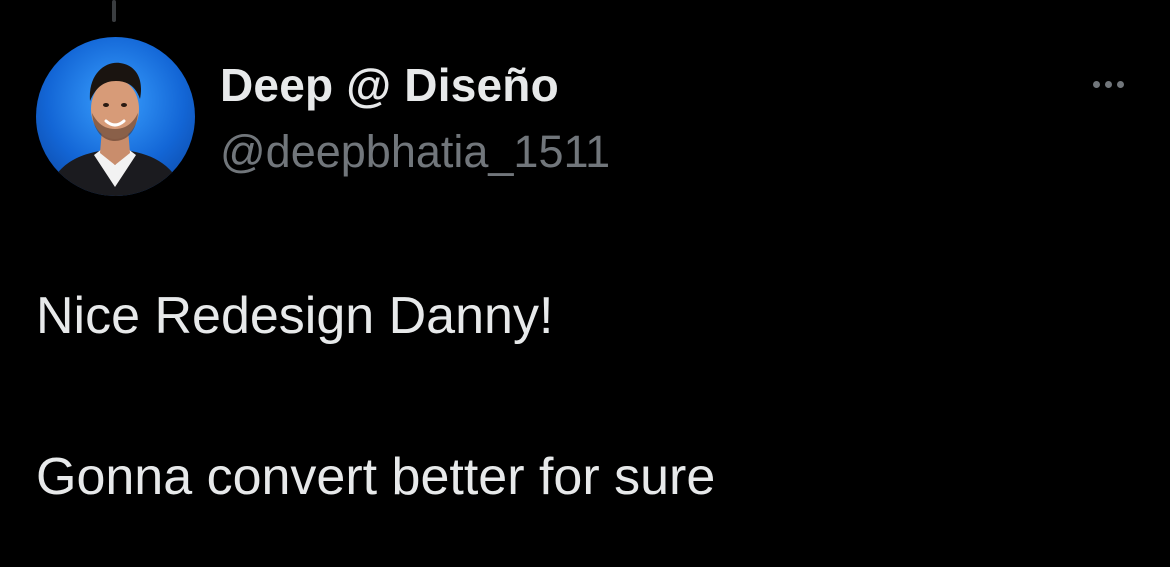  I want to click on thread-connector-line, so click(114, 11).